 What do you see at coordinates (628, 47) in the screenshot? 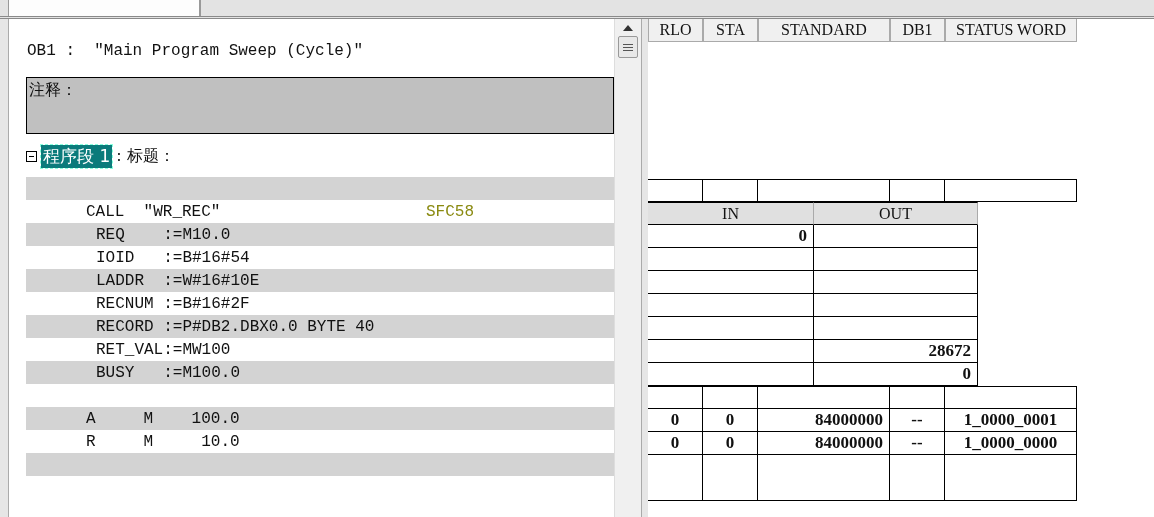
I see `scroll-thumb` at bounding box center [628, 47].